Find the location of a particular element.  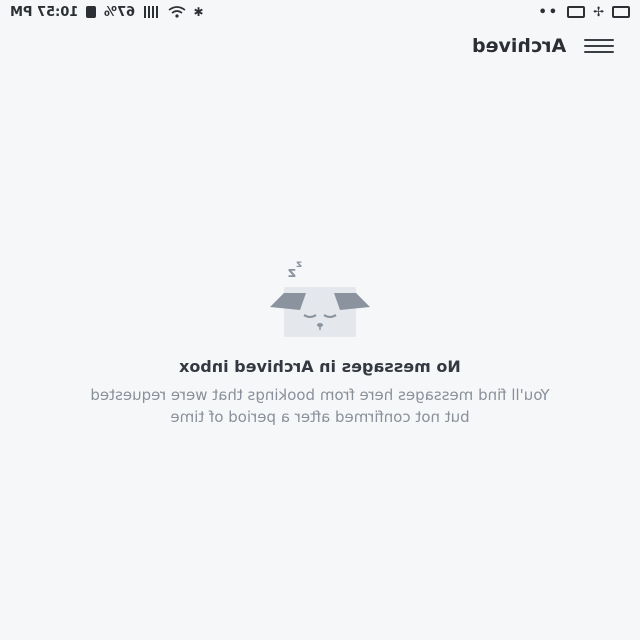

status-battery-percent: 67% is located at coordinates (120, 12).